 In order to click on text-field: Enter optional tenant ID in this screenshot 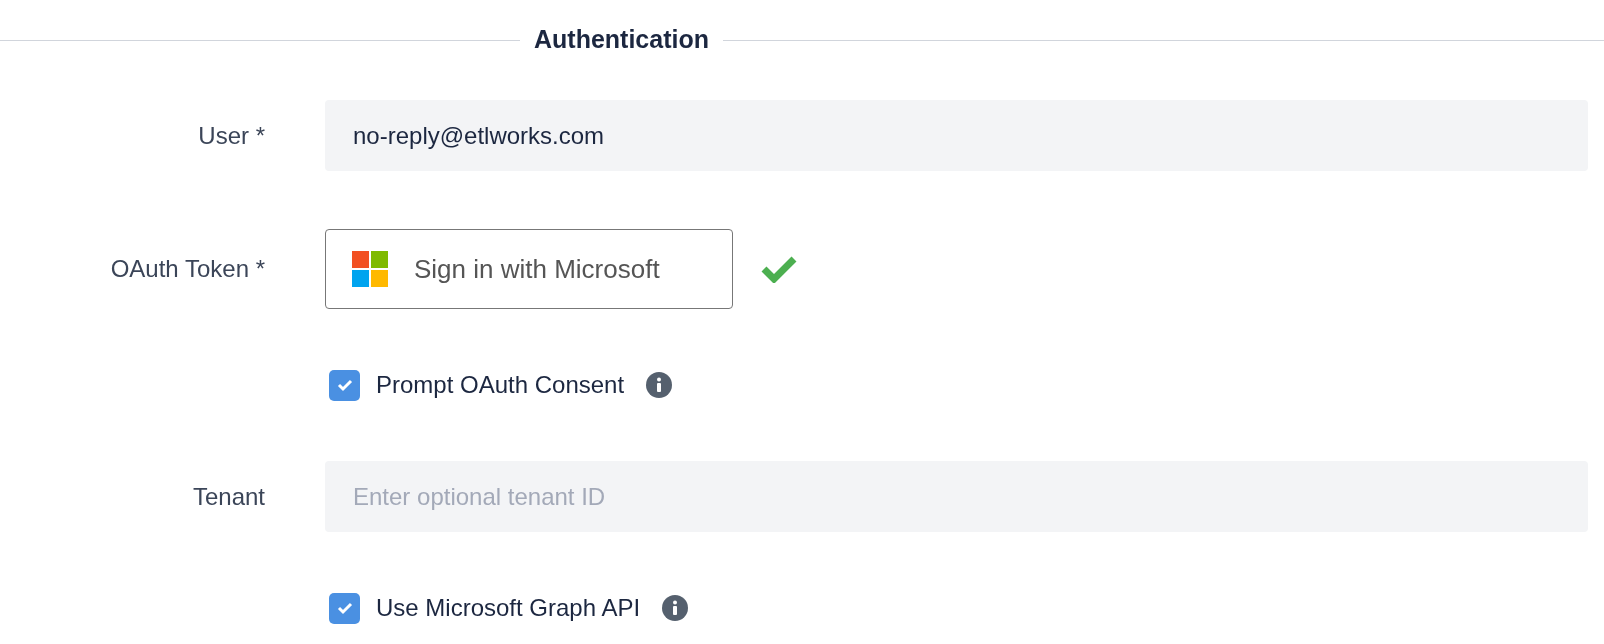, I will do `click(956, 496)`.